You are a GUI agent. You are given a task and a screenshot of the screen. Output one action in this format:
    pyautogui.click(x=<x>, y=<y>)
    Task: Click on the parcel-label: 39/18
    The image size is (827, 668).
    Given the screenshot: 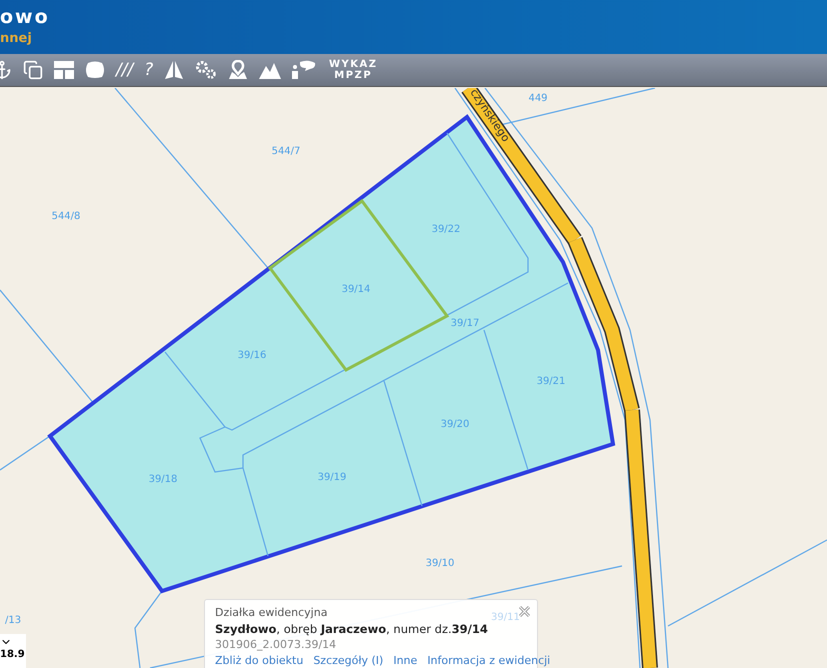 What is the action you would take?
    pyautogui.click(x=163, y=479)
    